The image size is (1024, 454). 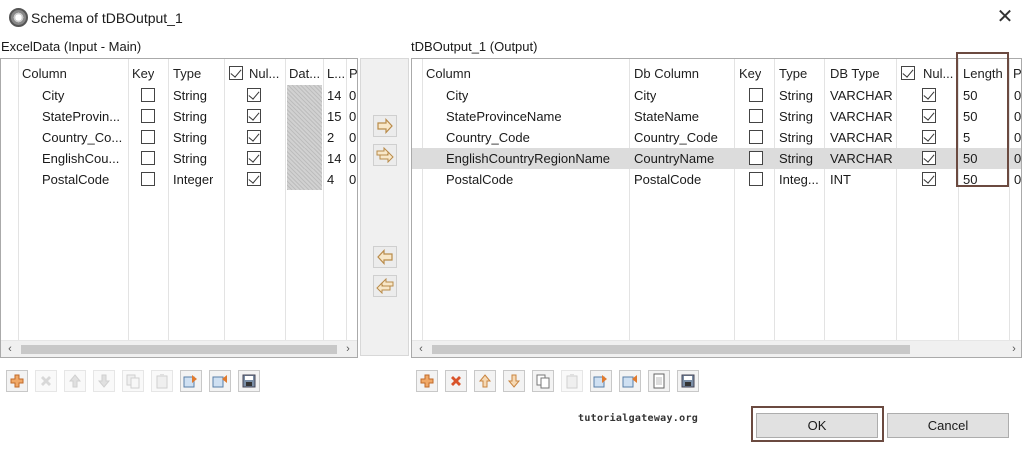 What do you see at coordinates (817, 425) in the screenshot?
I see `ok-button: OK` at bounding box center [817, 425].